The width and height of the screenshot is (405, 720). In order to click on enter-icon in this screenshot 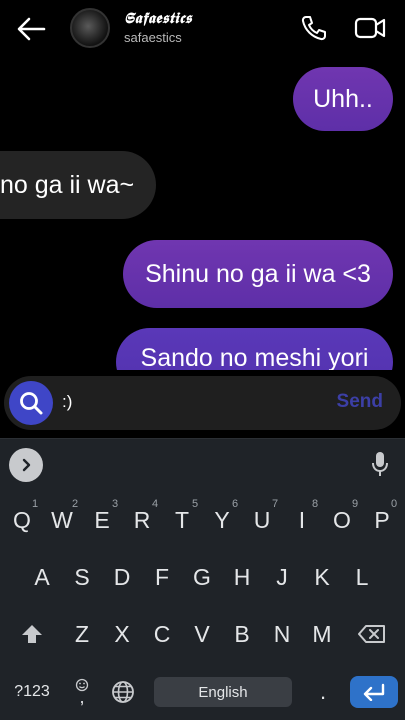, I will do `click(374, 692)`.